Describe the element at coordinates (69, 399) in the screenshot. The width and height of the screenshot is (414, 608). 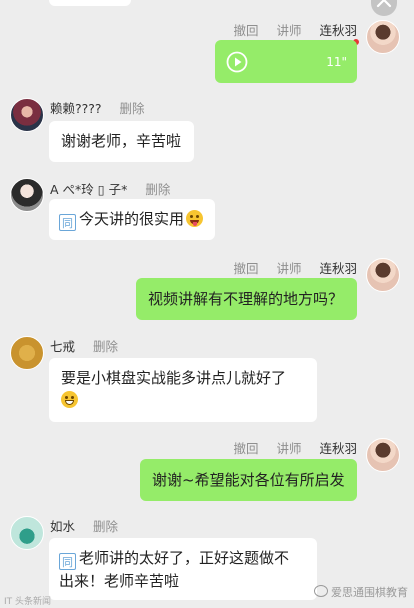
I see `grin-emoji-icon` at that location.